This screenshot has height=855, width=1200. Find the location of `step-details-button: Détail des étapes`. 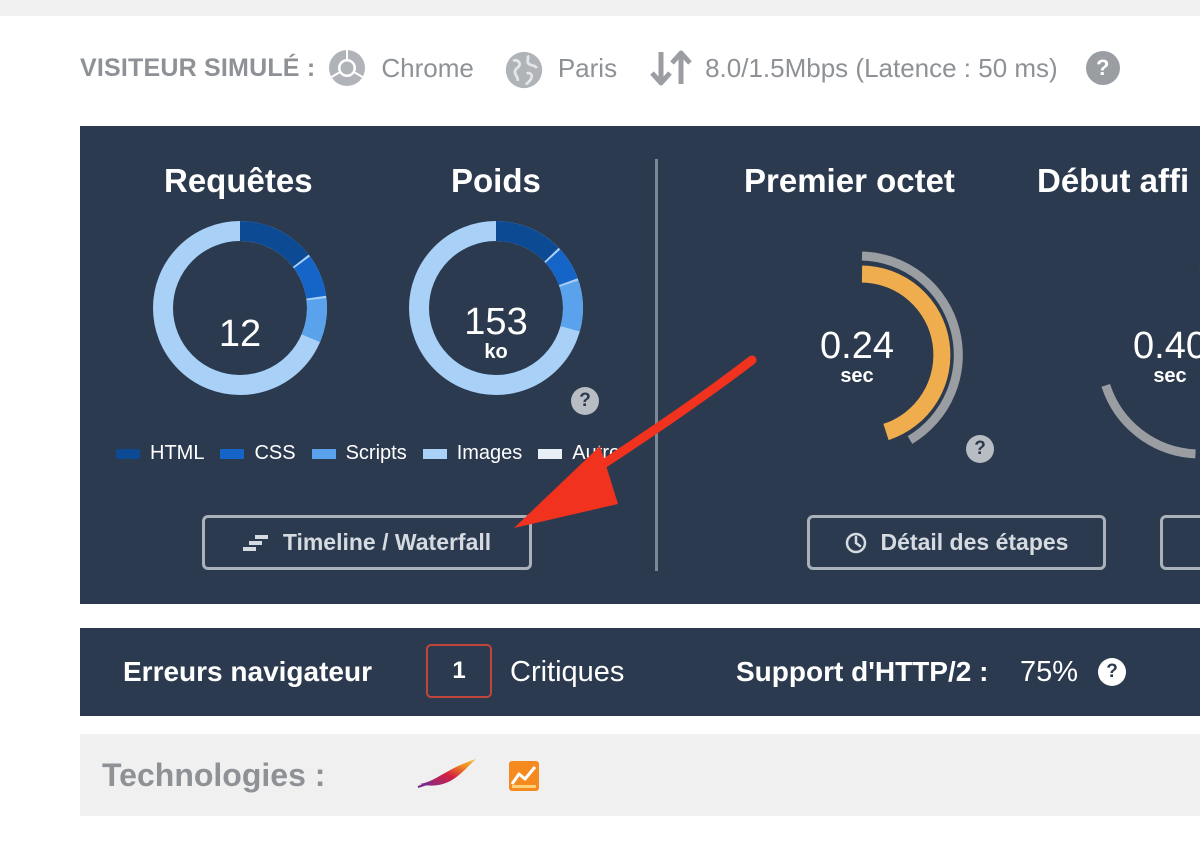

step-details-button: Détail des étapes is located at coordinates (956, 542).